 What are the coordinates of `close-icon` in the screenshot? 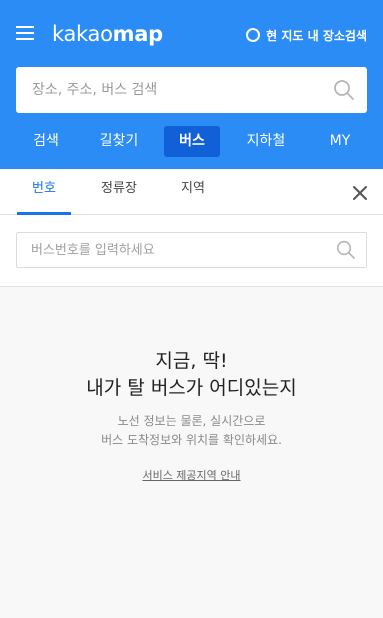 It's located at (360, 193).